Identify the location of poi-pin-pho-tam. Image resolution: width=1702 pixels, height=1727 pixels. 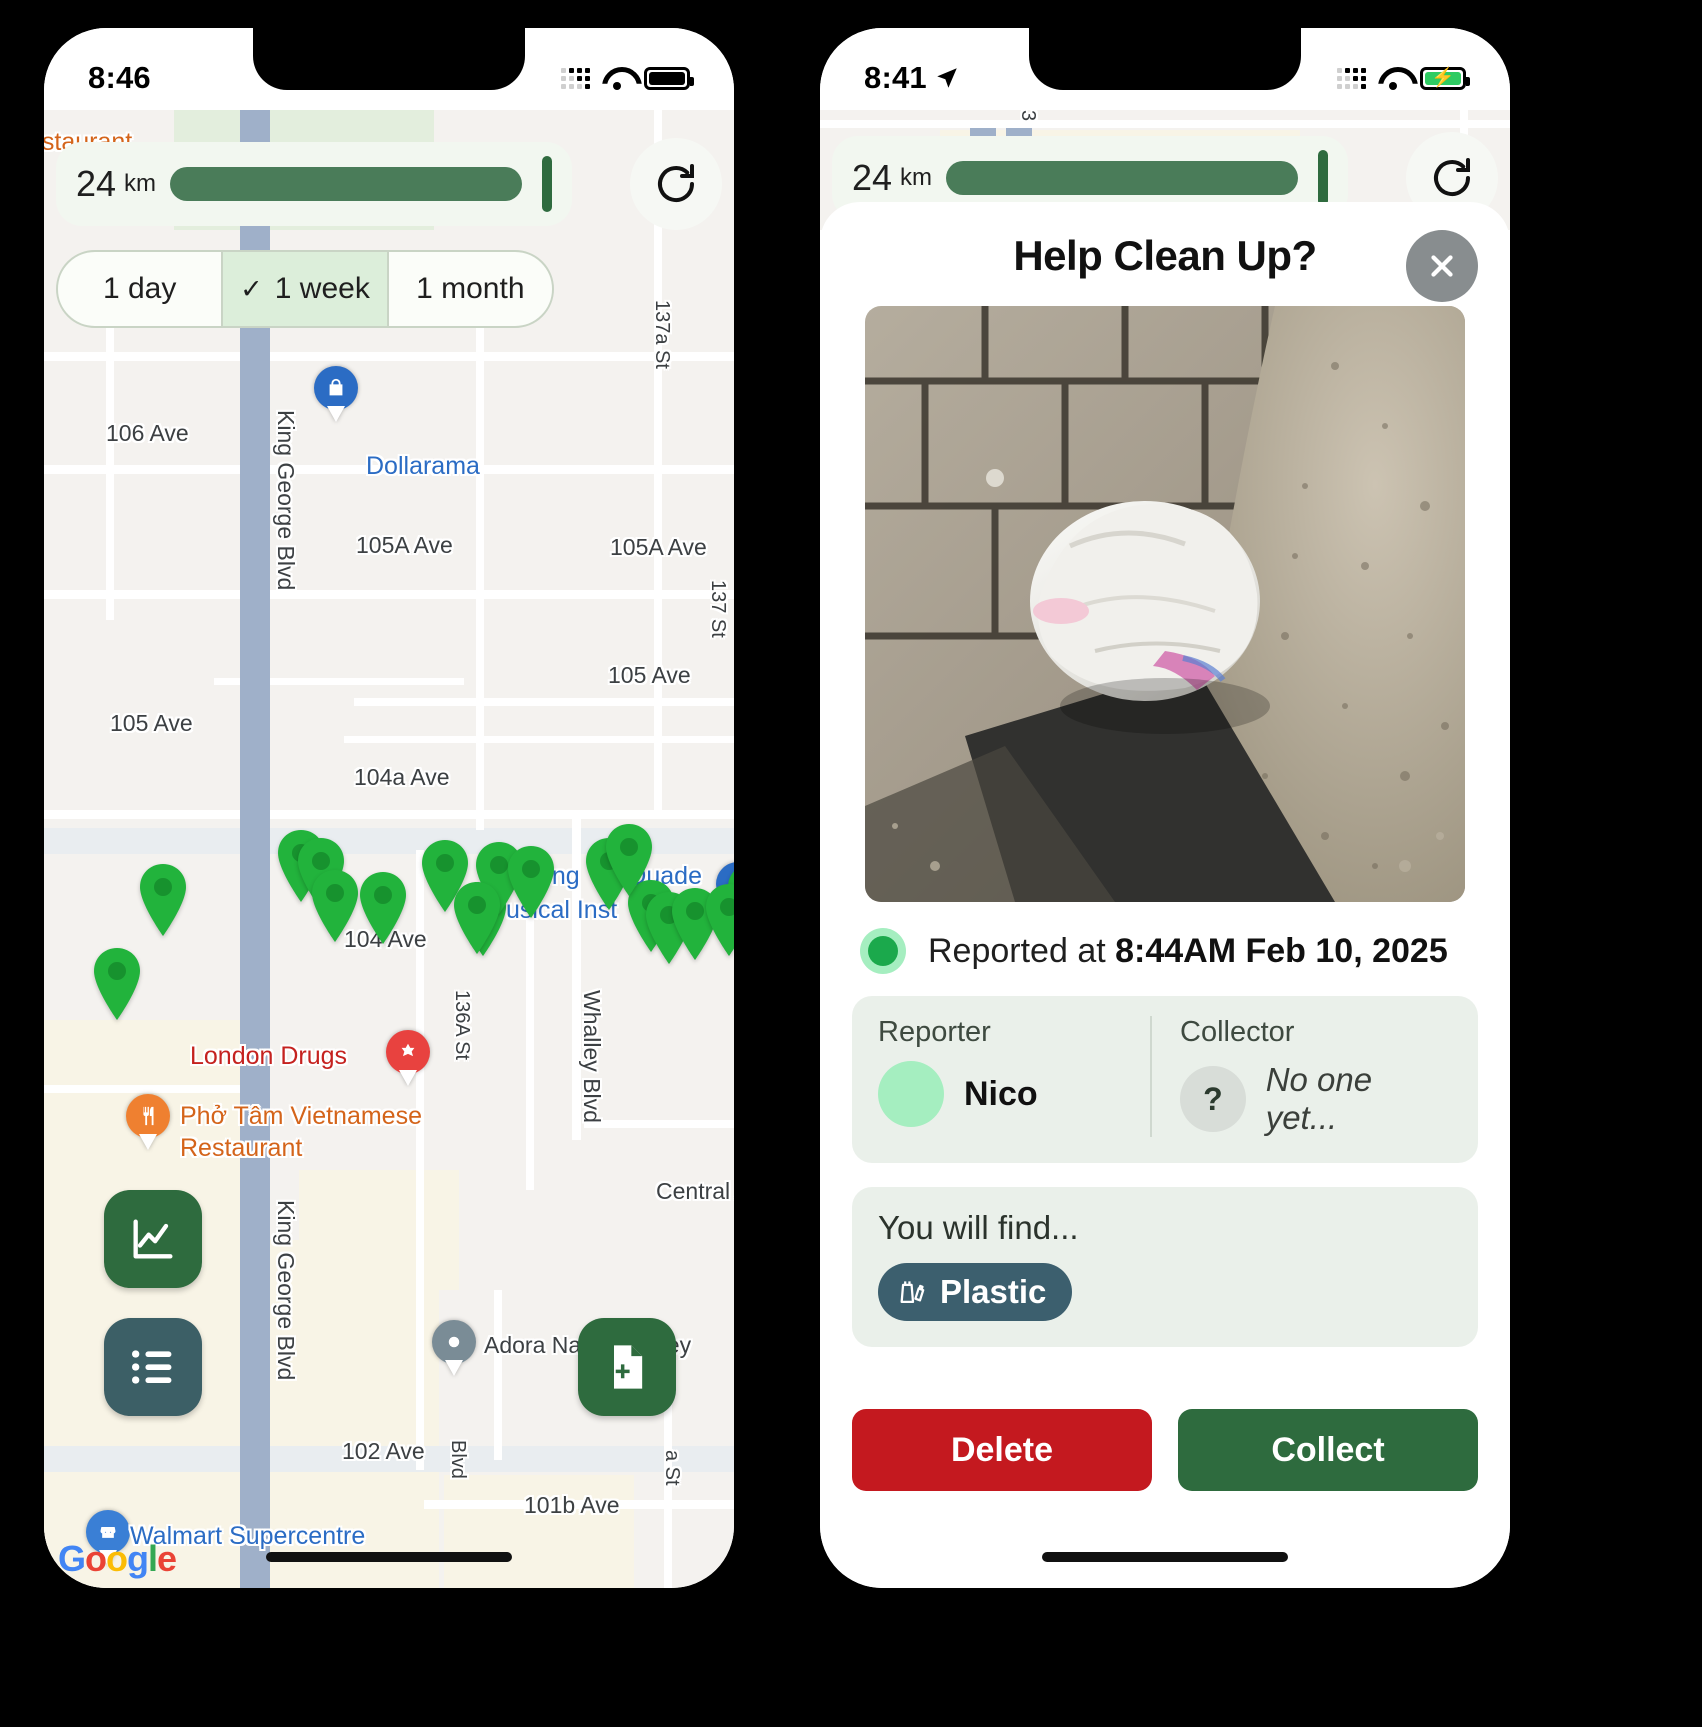
(148, 1122).